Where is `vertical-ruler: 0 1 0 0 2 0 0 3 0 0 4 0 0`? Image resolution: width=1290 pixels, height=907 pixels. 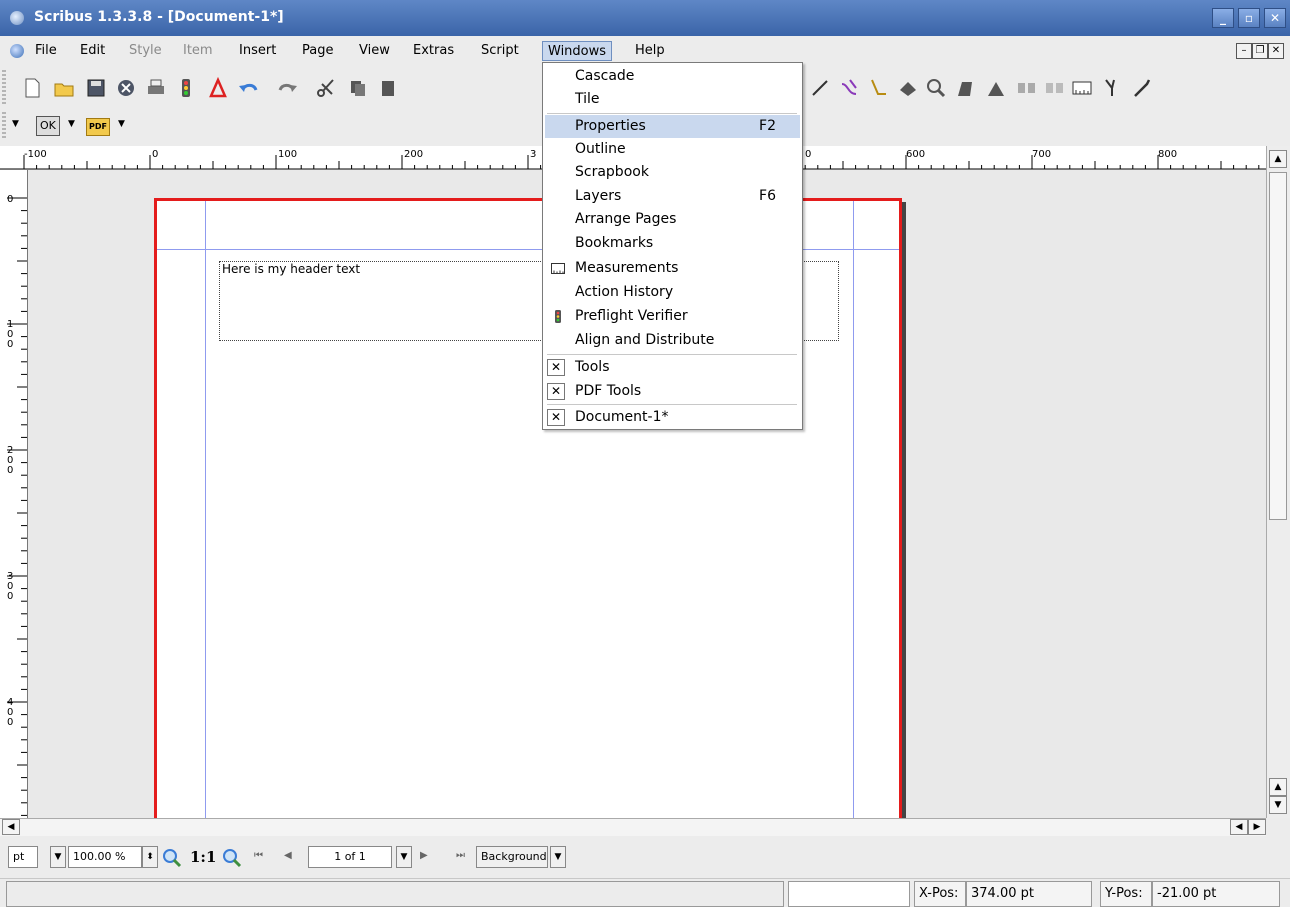
vertical-ruler: 0 1 0 0 2 0 0 3 0 0 4 0 0 is located at coordinates (14, 494).